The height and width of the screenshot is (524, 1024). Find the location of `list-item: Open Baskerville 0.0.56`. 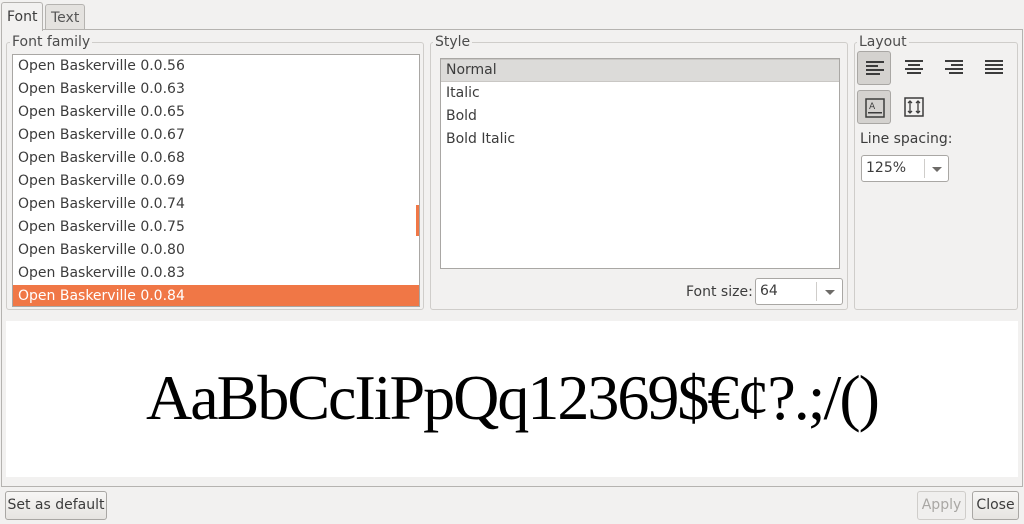

list-item: Open Baskerville 0.0.56 is located at coordinates (216, 66).